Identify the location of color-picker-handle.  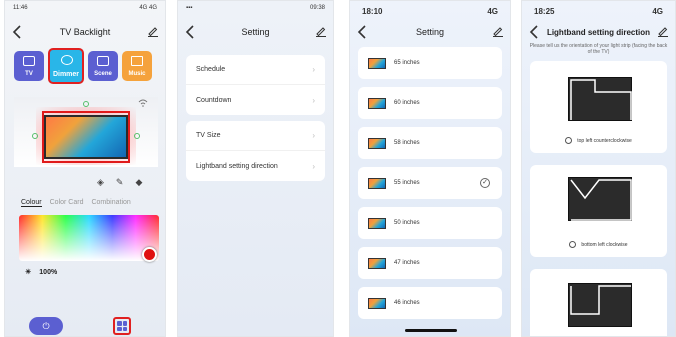
(149, 254).